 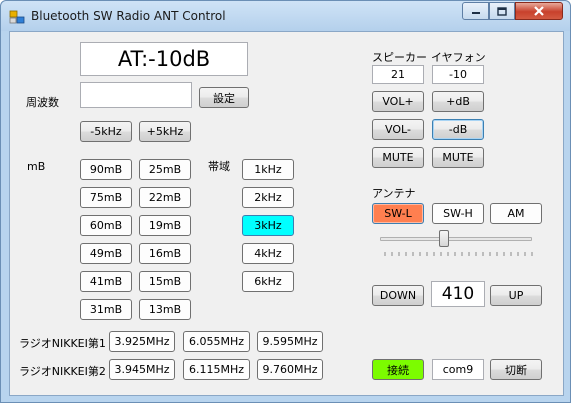 I want to click on earphone-volume-field: -10, so click(x=458, y=74).